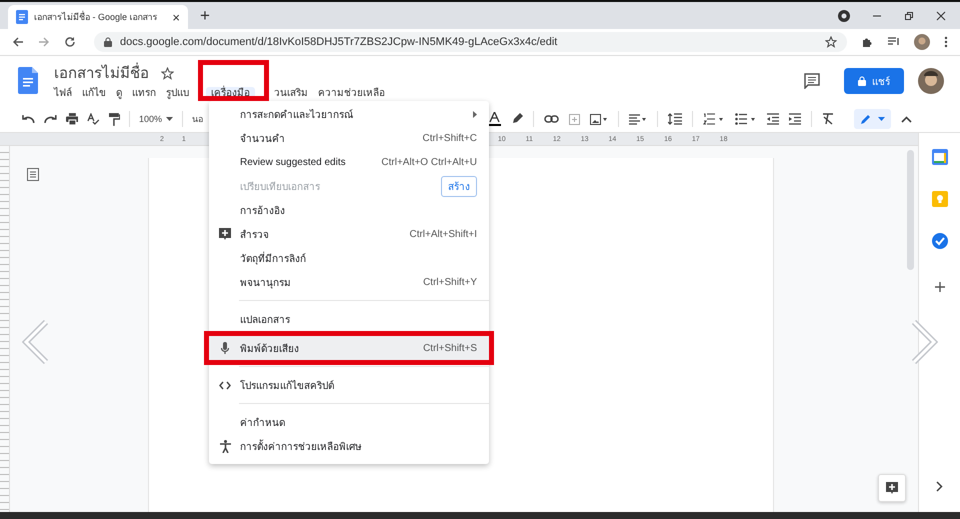 The width and height of the screenshot is (960, 519). Describe the element at coordinates (940, 287) in the screenshot. I see `plus-icon` at that location.